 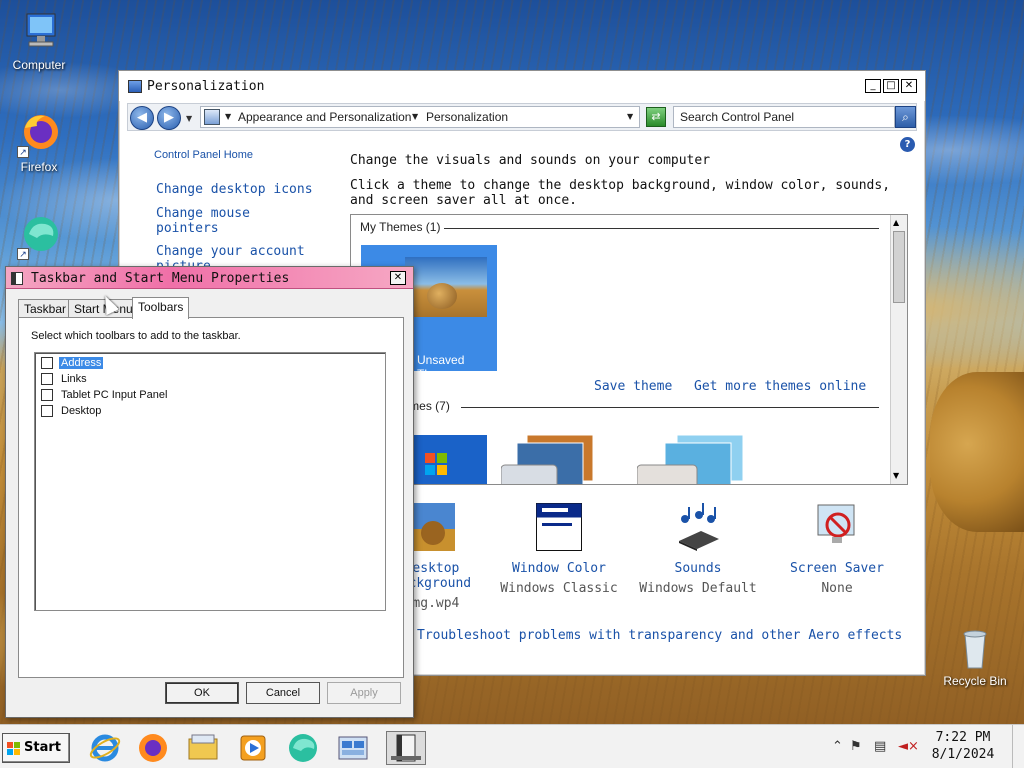 I want to click on action-center-flag-icon: ⚑, so click(x=856, y=746).